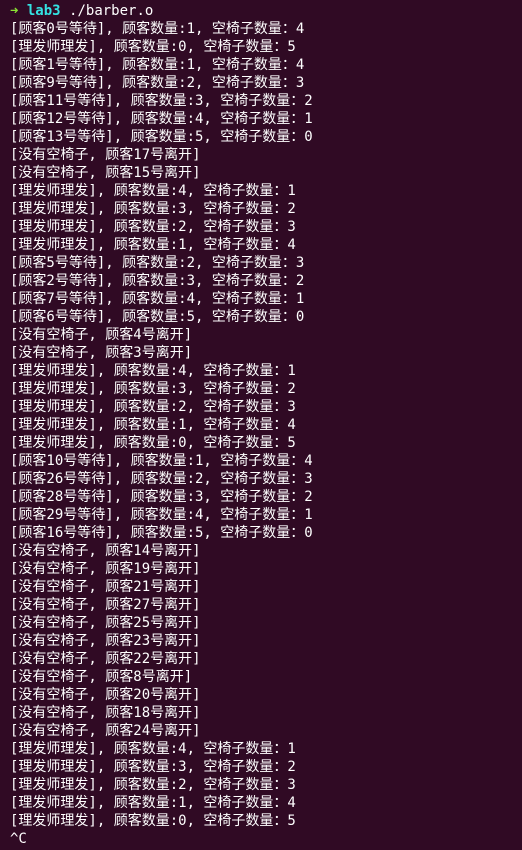 This screenshot has width=522, height=850. I want to click on output-line: [没有空椅子, 顾客4号离开], so click(101, 335).